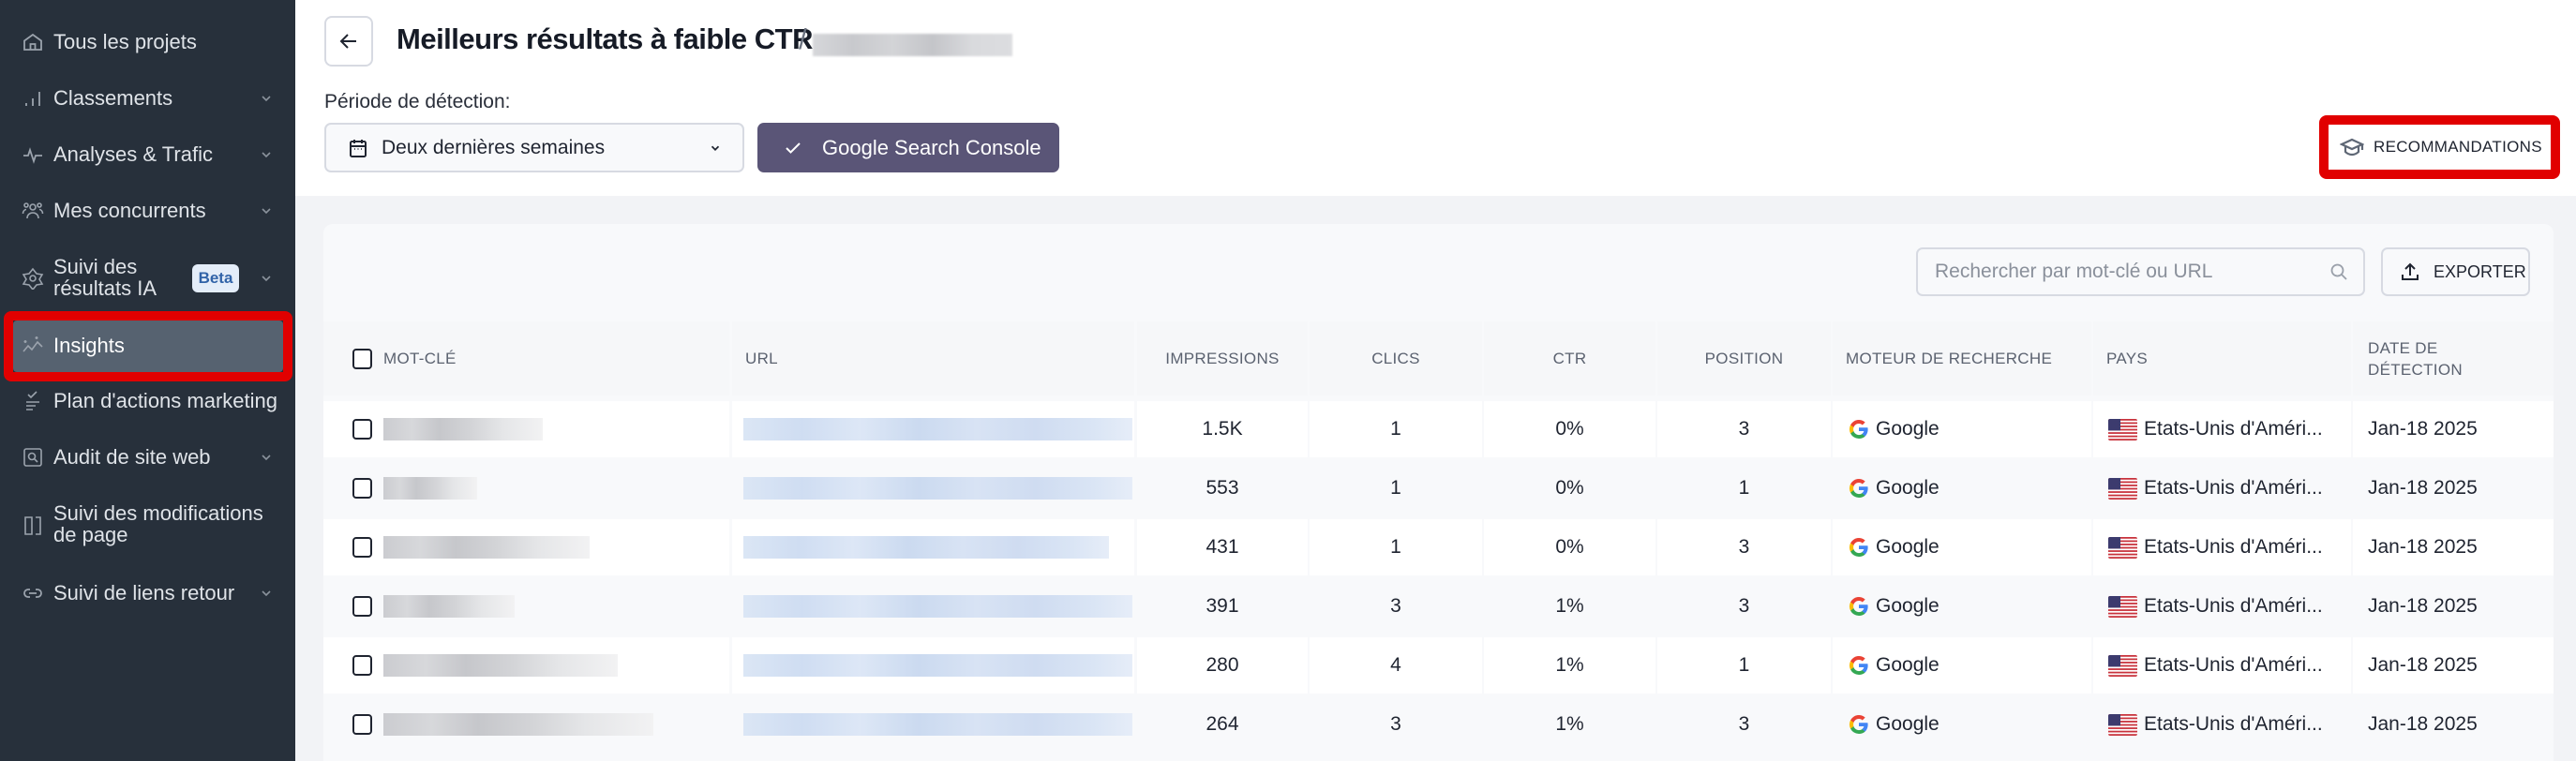 This screenshot has height=761, width=2576. I want to click on column-header-label: IMPRESSIONS, so click(1222, 358).